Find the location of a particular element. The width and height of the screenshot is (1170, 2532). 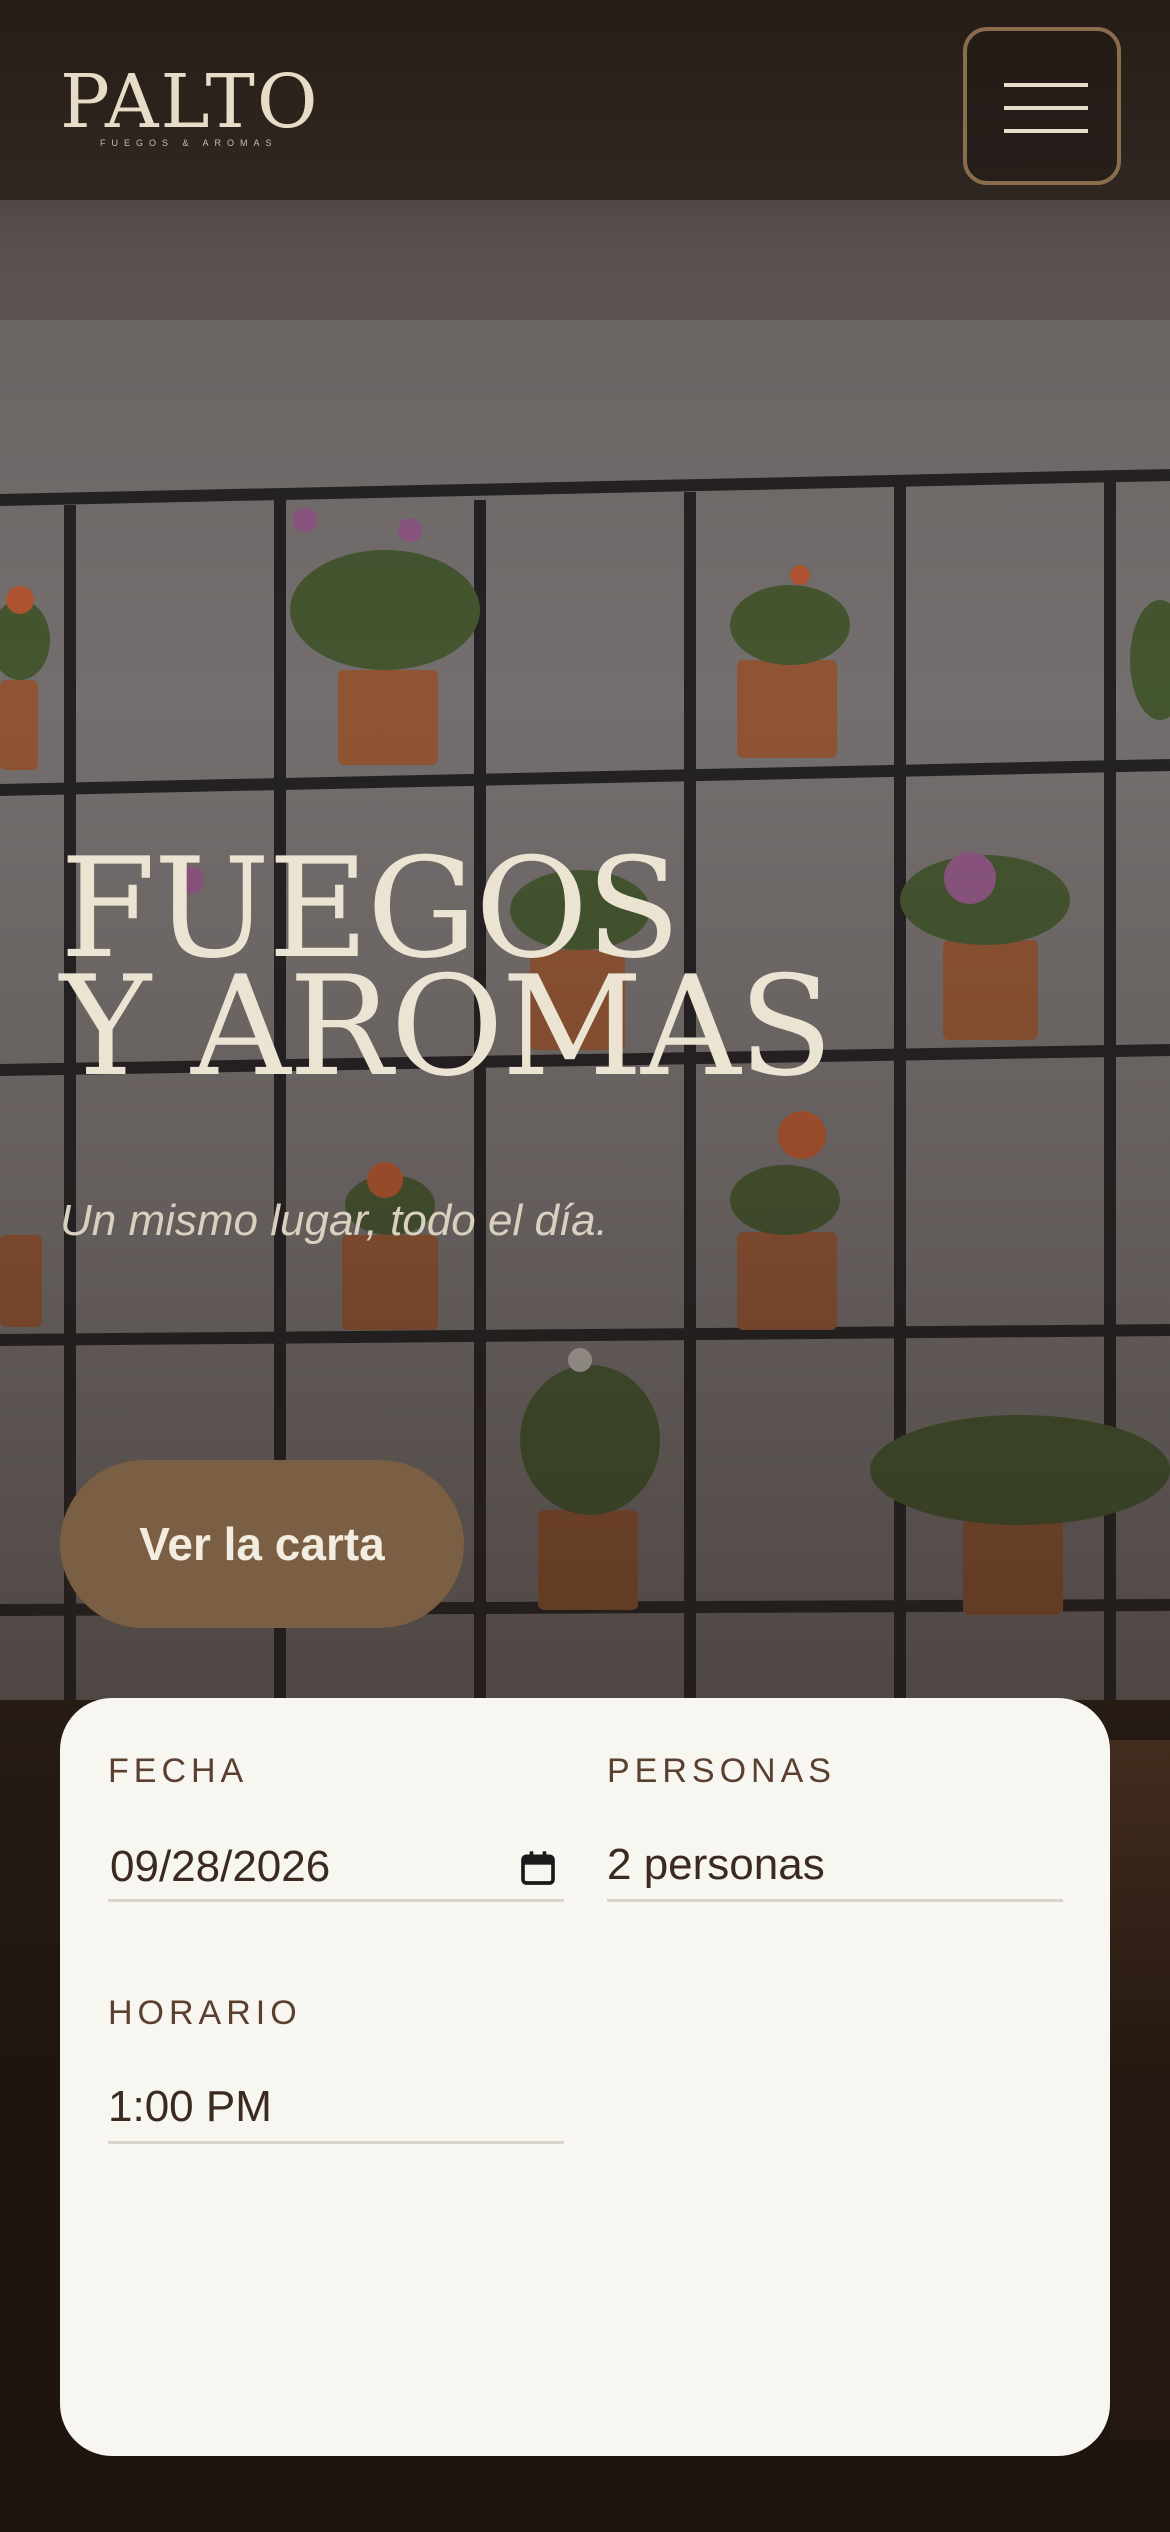

brand-tagline: FUEGOS & AROMAS is located at coordinates (189, 143).